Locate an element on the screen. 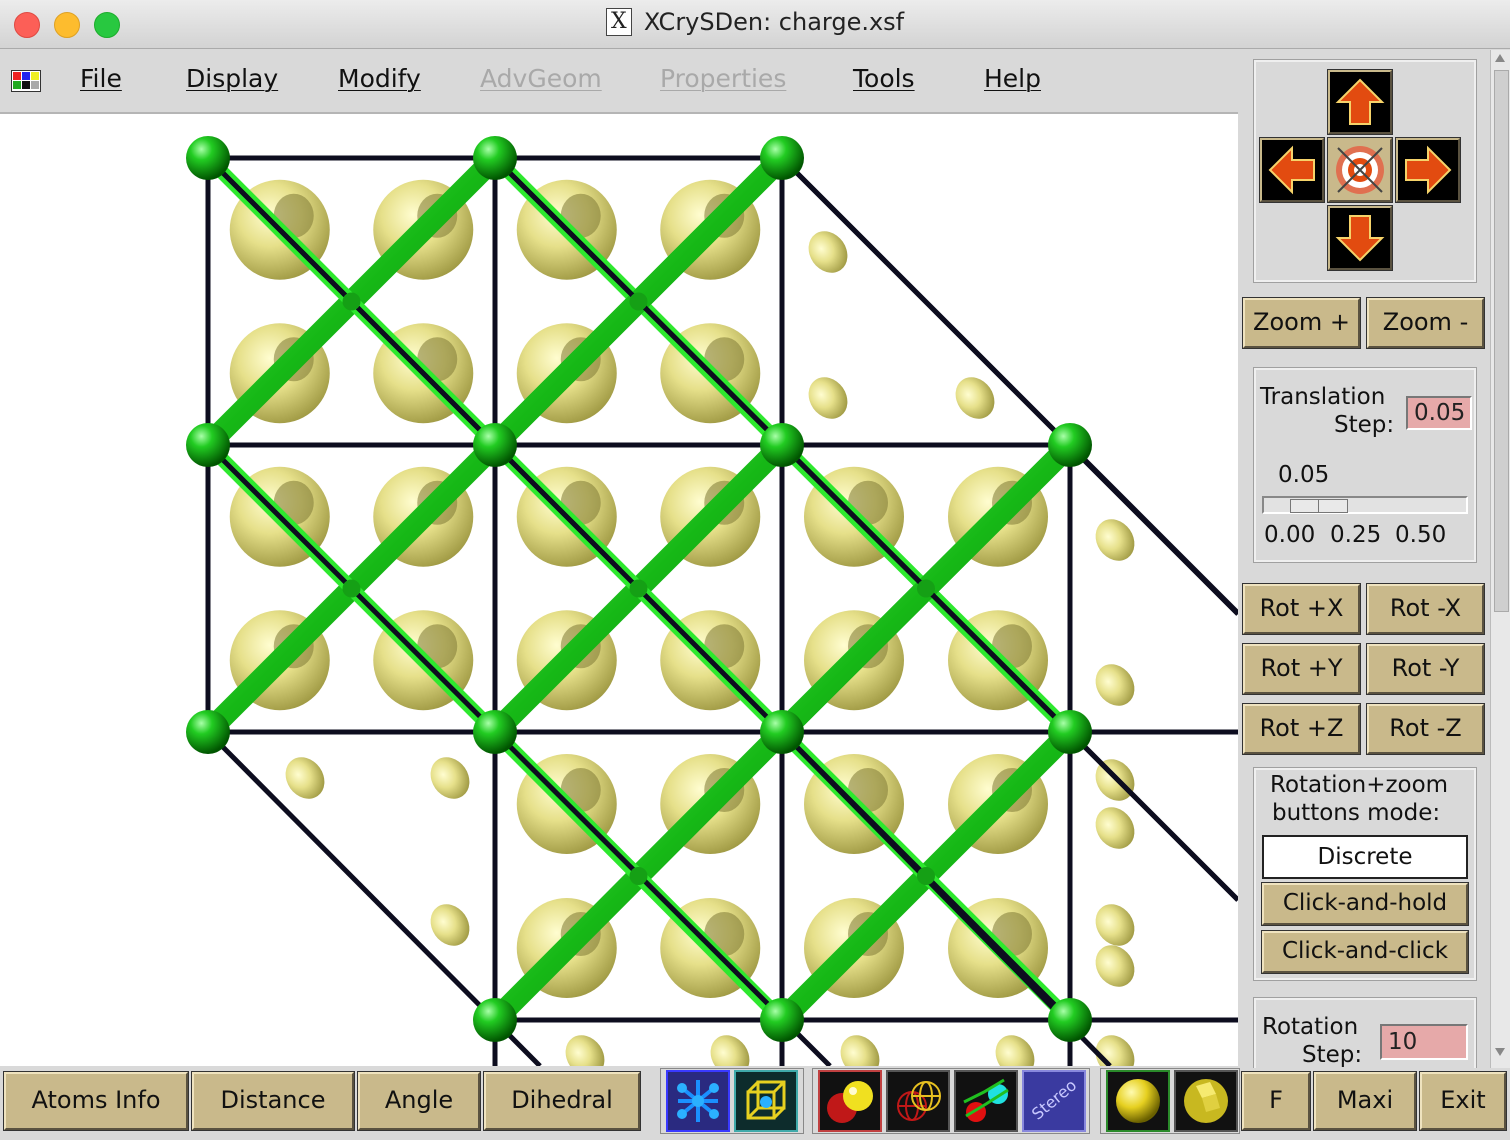 The height and width of the screenshot is (1140, 1510). mode-label: Rotation+zoom is located at coordinates (1359, 785).